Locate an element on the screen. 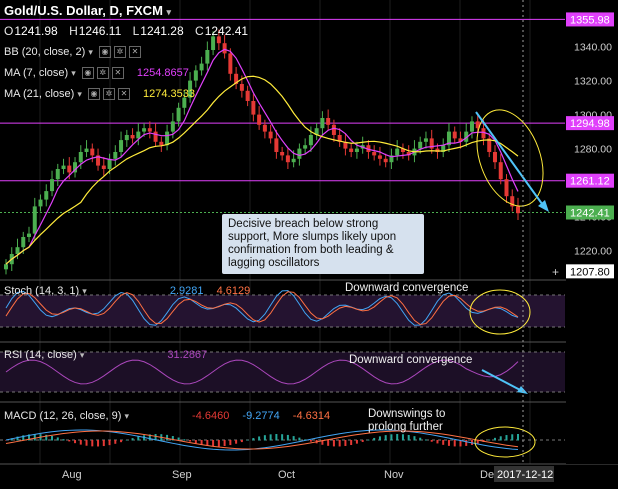 Image resolution: width=618 pixels, height=489 pixels. macd-ellipse is located at coordinates (505, 442).